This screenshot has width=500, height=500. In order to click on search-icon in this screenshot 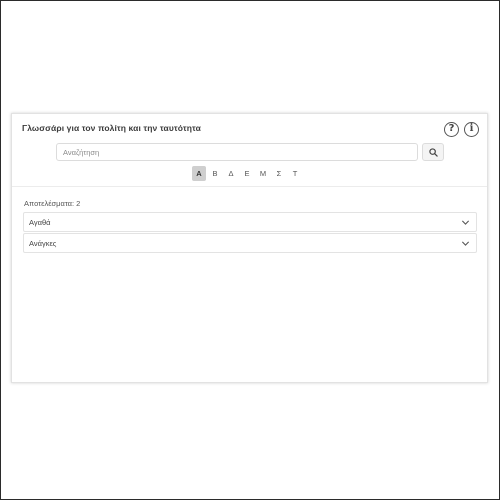, I will do `click(433, 152)`.